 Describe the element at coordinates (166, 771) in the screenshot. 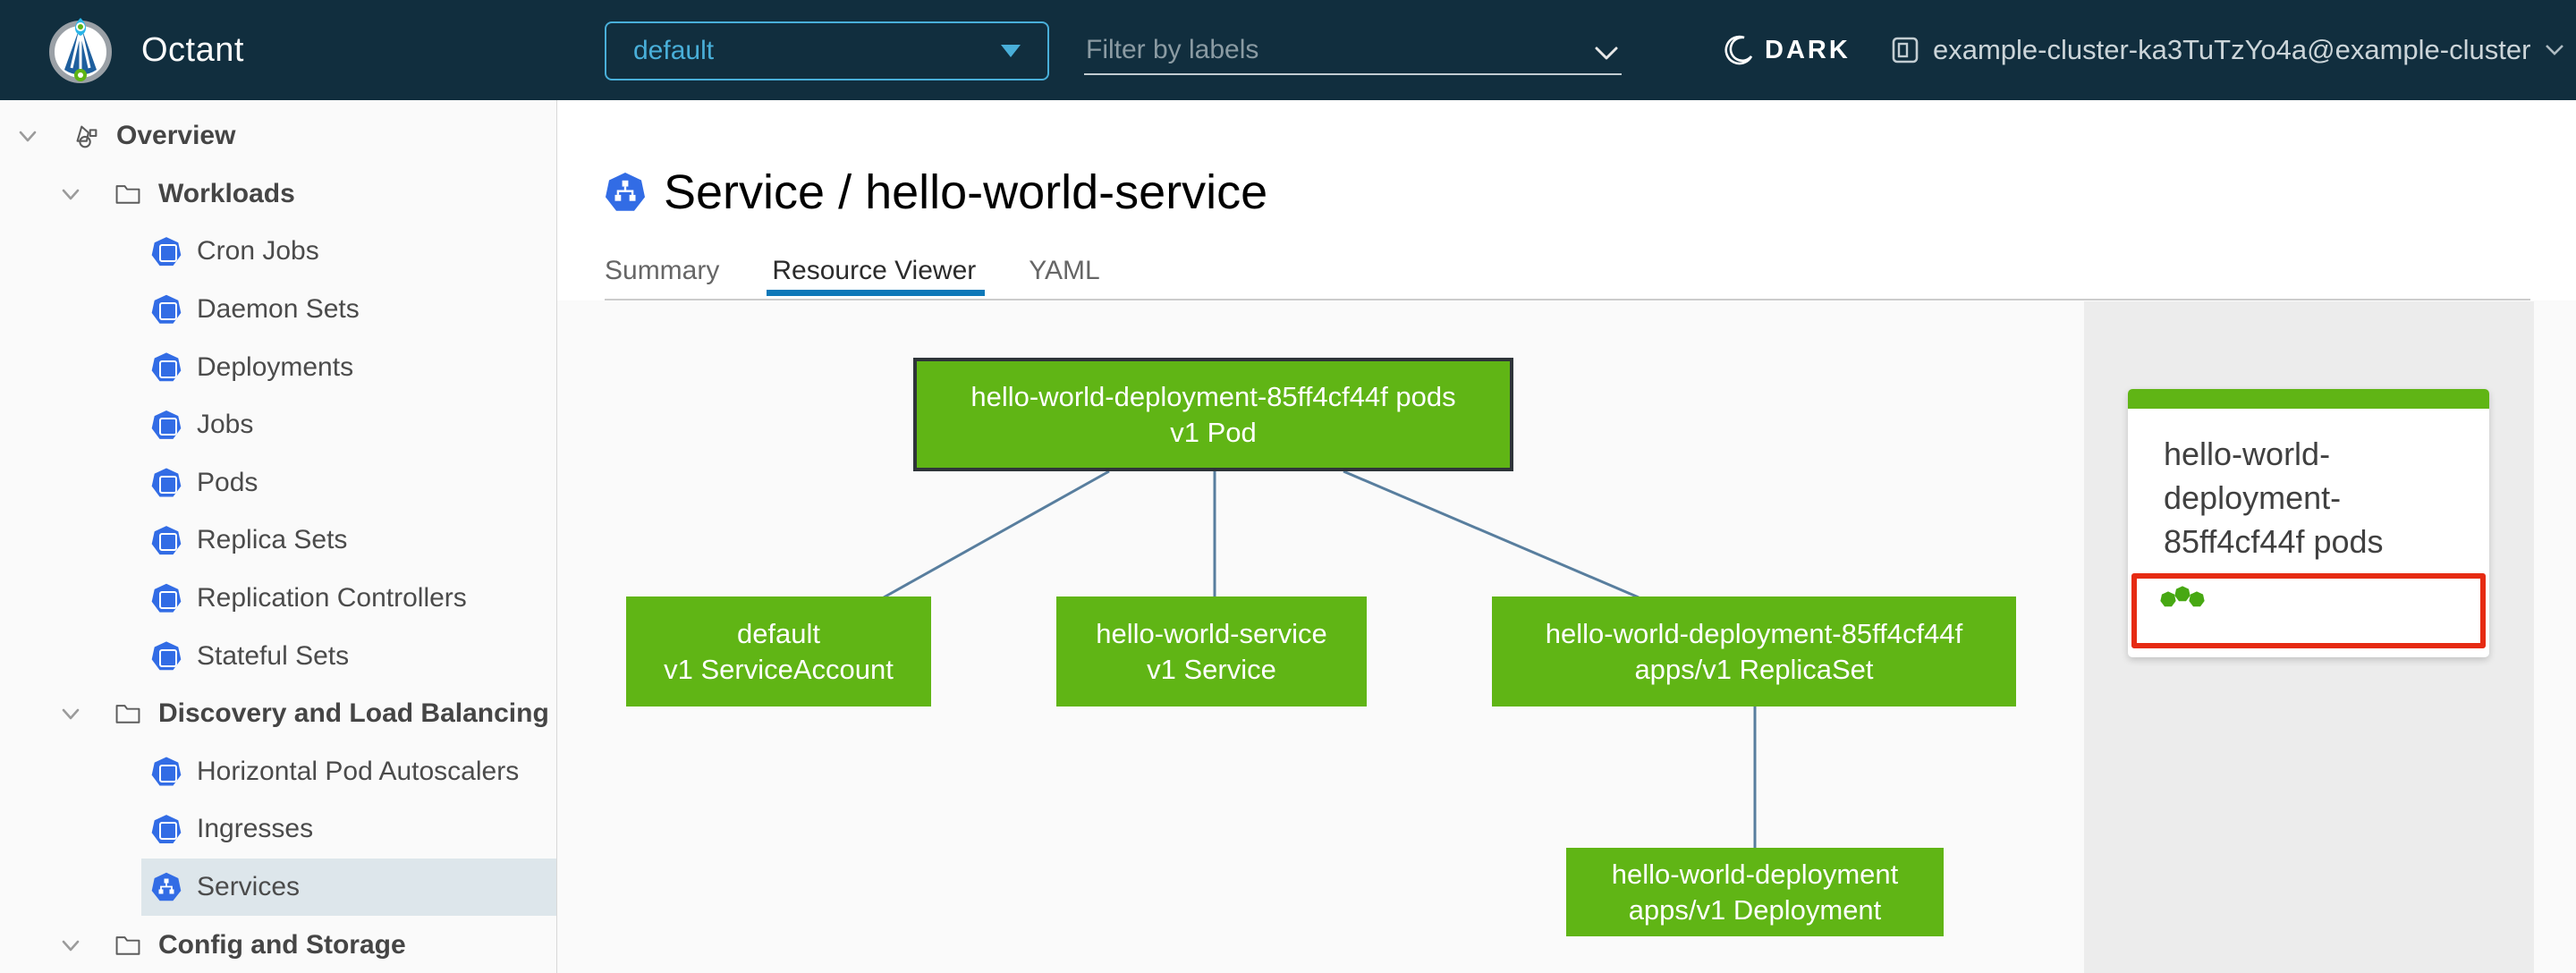

I see `horizontal-pod-autoscalers-icon` at that location.